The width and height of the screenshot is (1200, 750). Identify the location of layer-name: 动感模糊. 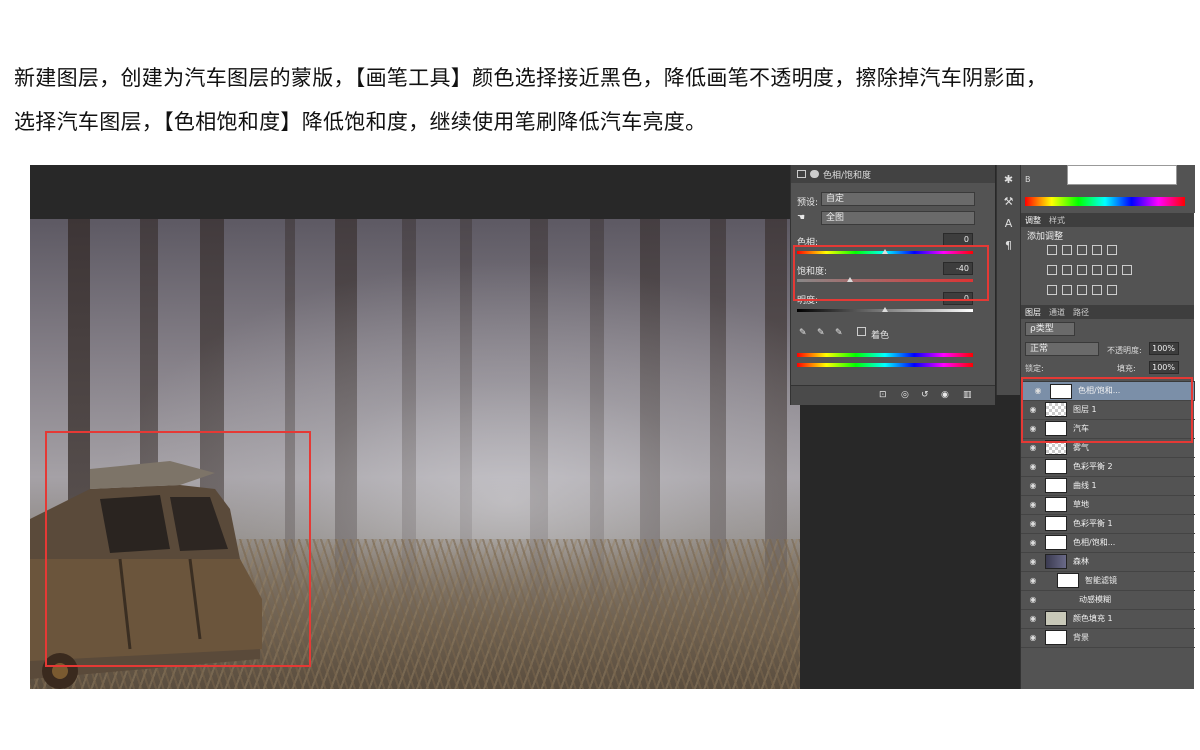
(1095, 599).